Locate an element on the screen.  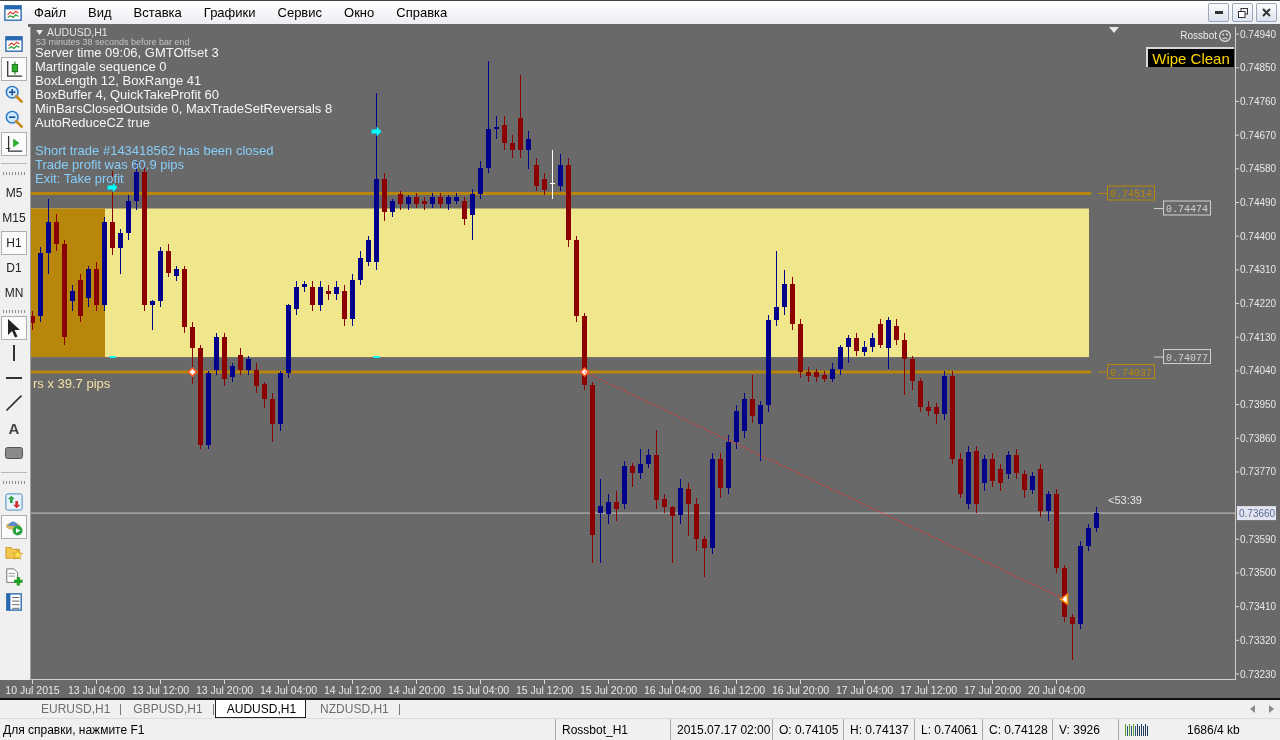
triangle-marker-icon is located at coordinates (1114, 30).